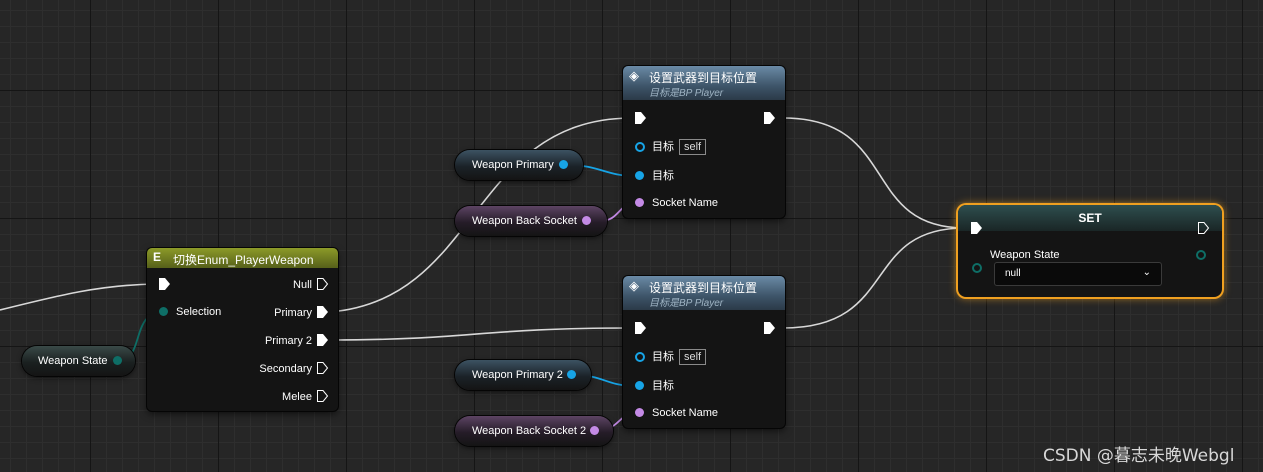 This screenshot has height=472, width=1263. What do you see at coordinates (517, 375) in the screenshot?
I see `var-label: Weapon Primary 2` at bounding box center [517, 375].